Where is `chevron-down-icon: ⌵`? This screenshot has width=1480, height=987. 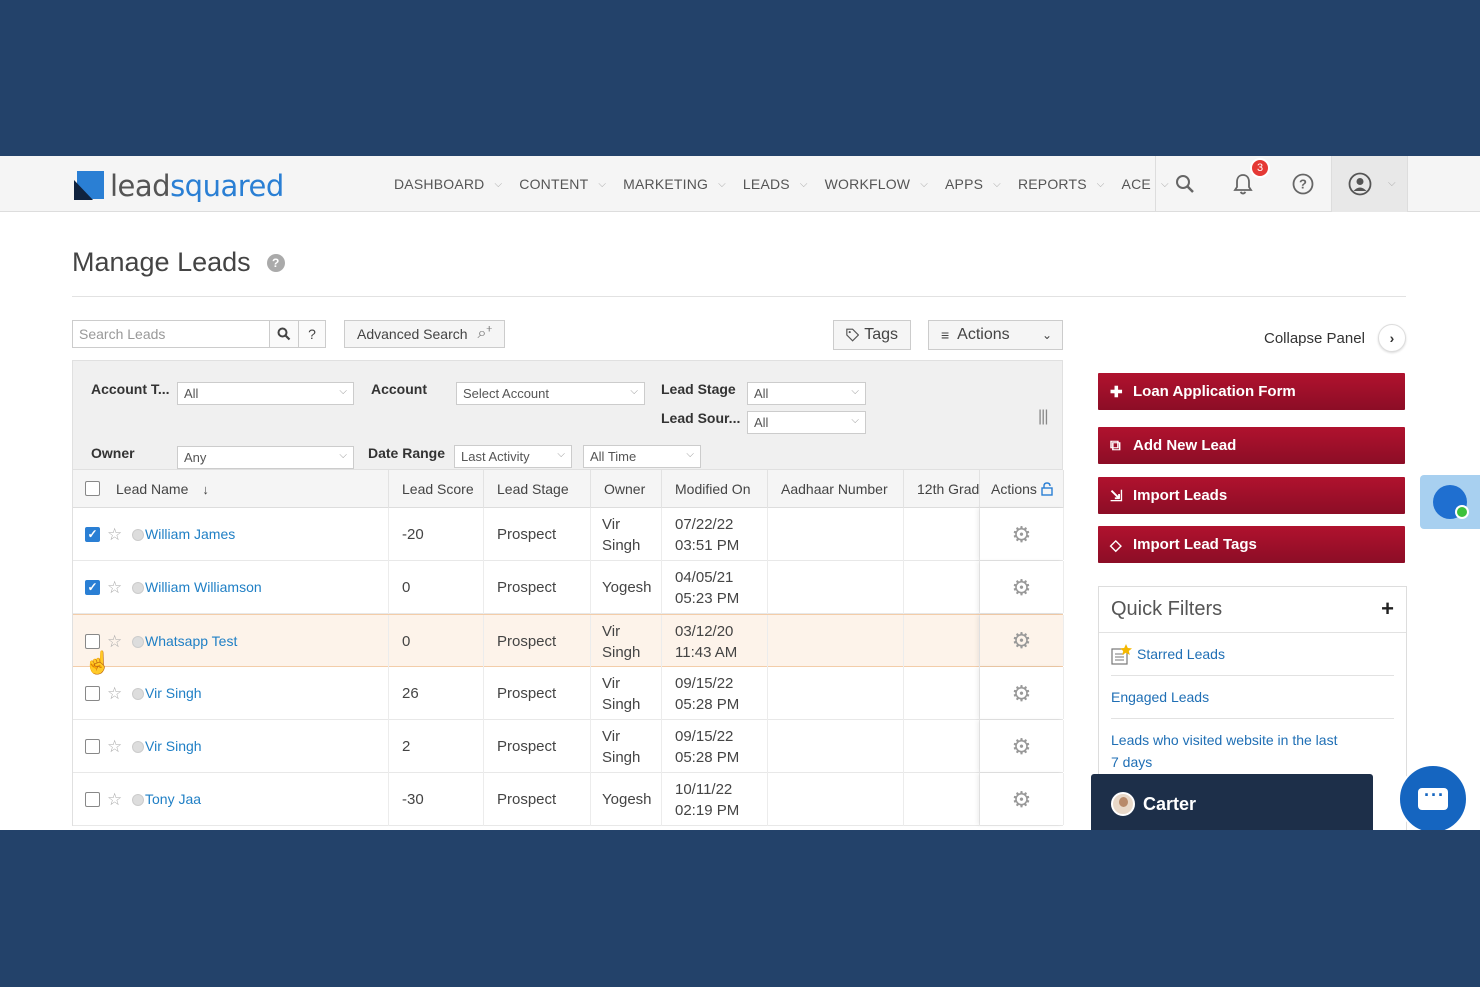
chevron-down-icon: ⌵ is located at coordinates (997, 184).